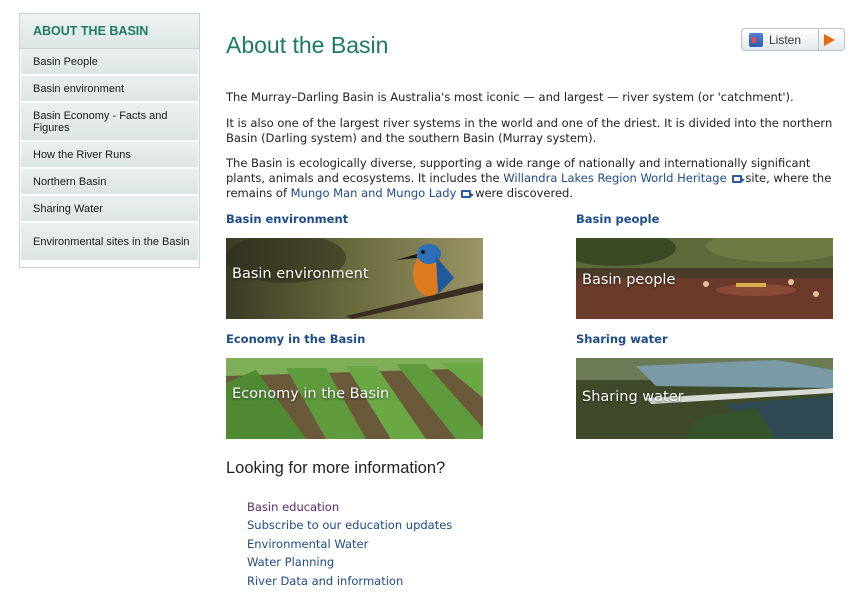  Describe the element at coordinates (109, 31) in the screenshot. I see `sidebar-heading: ABOUT THE BASIN` at that location.